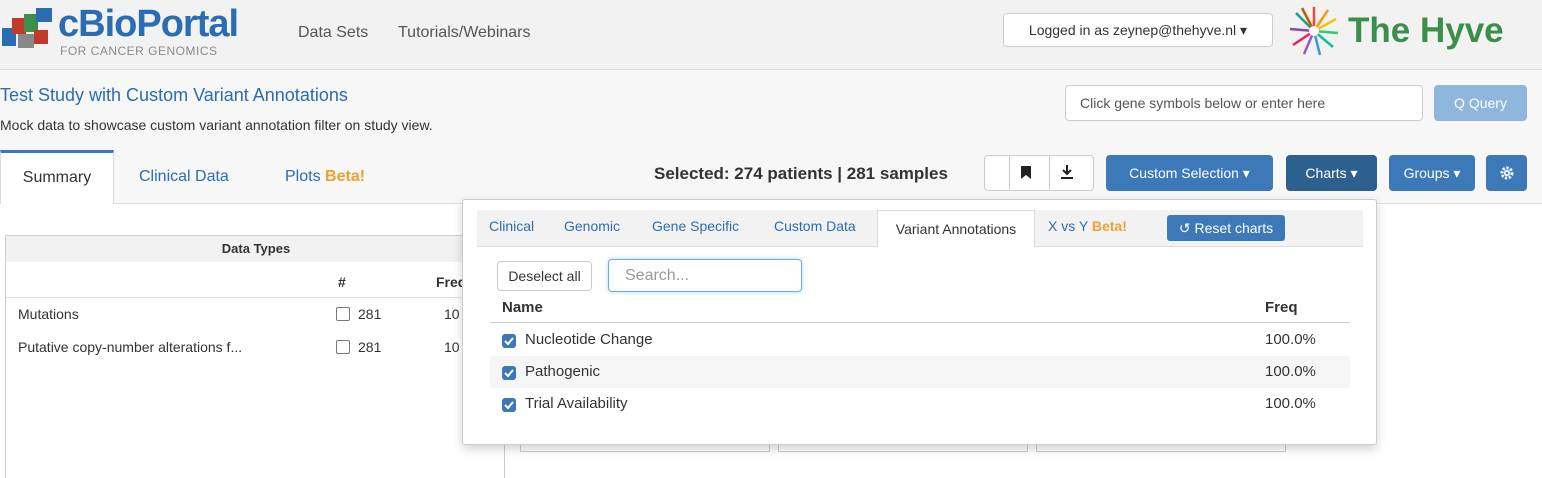 The image size is (1542, 478). Describe the element at coordinates (920, 340) in the screenshot. I see `list-item: Nucleotide Change 100.0%` at that location.